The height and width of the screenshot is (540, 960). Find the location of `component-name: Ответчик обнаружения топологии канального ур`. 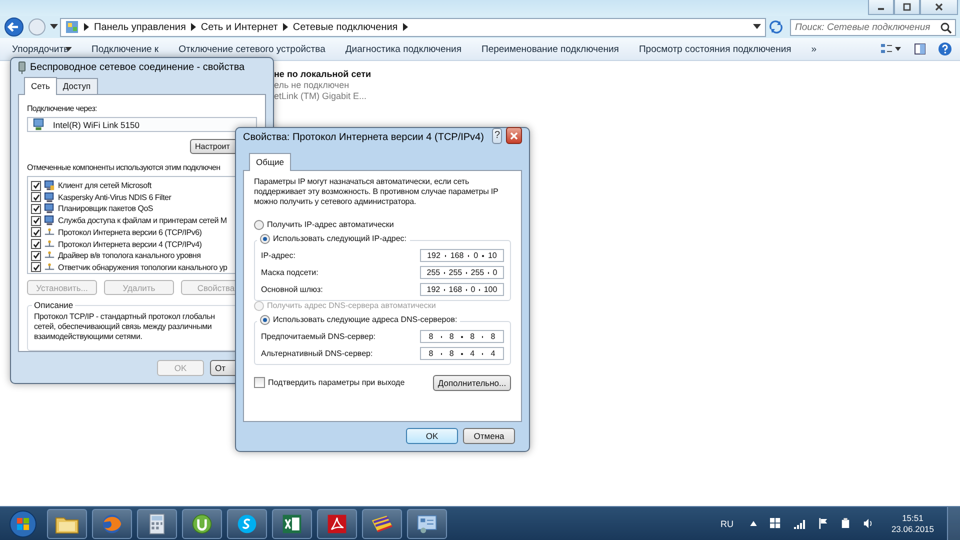

component-name: Ответчик обнаружения топологии канального ур is located at coordinates (143, 267).